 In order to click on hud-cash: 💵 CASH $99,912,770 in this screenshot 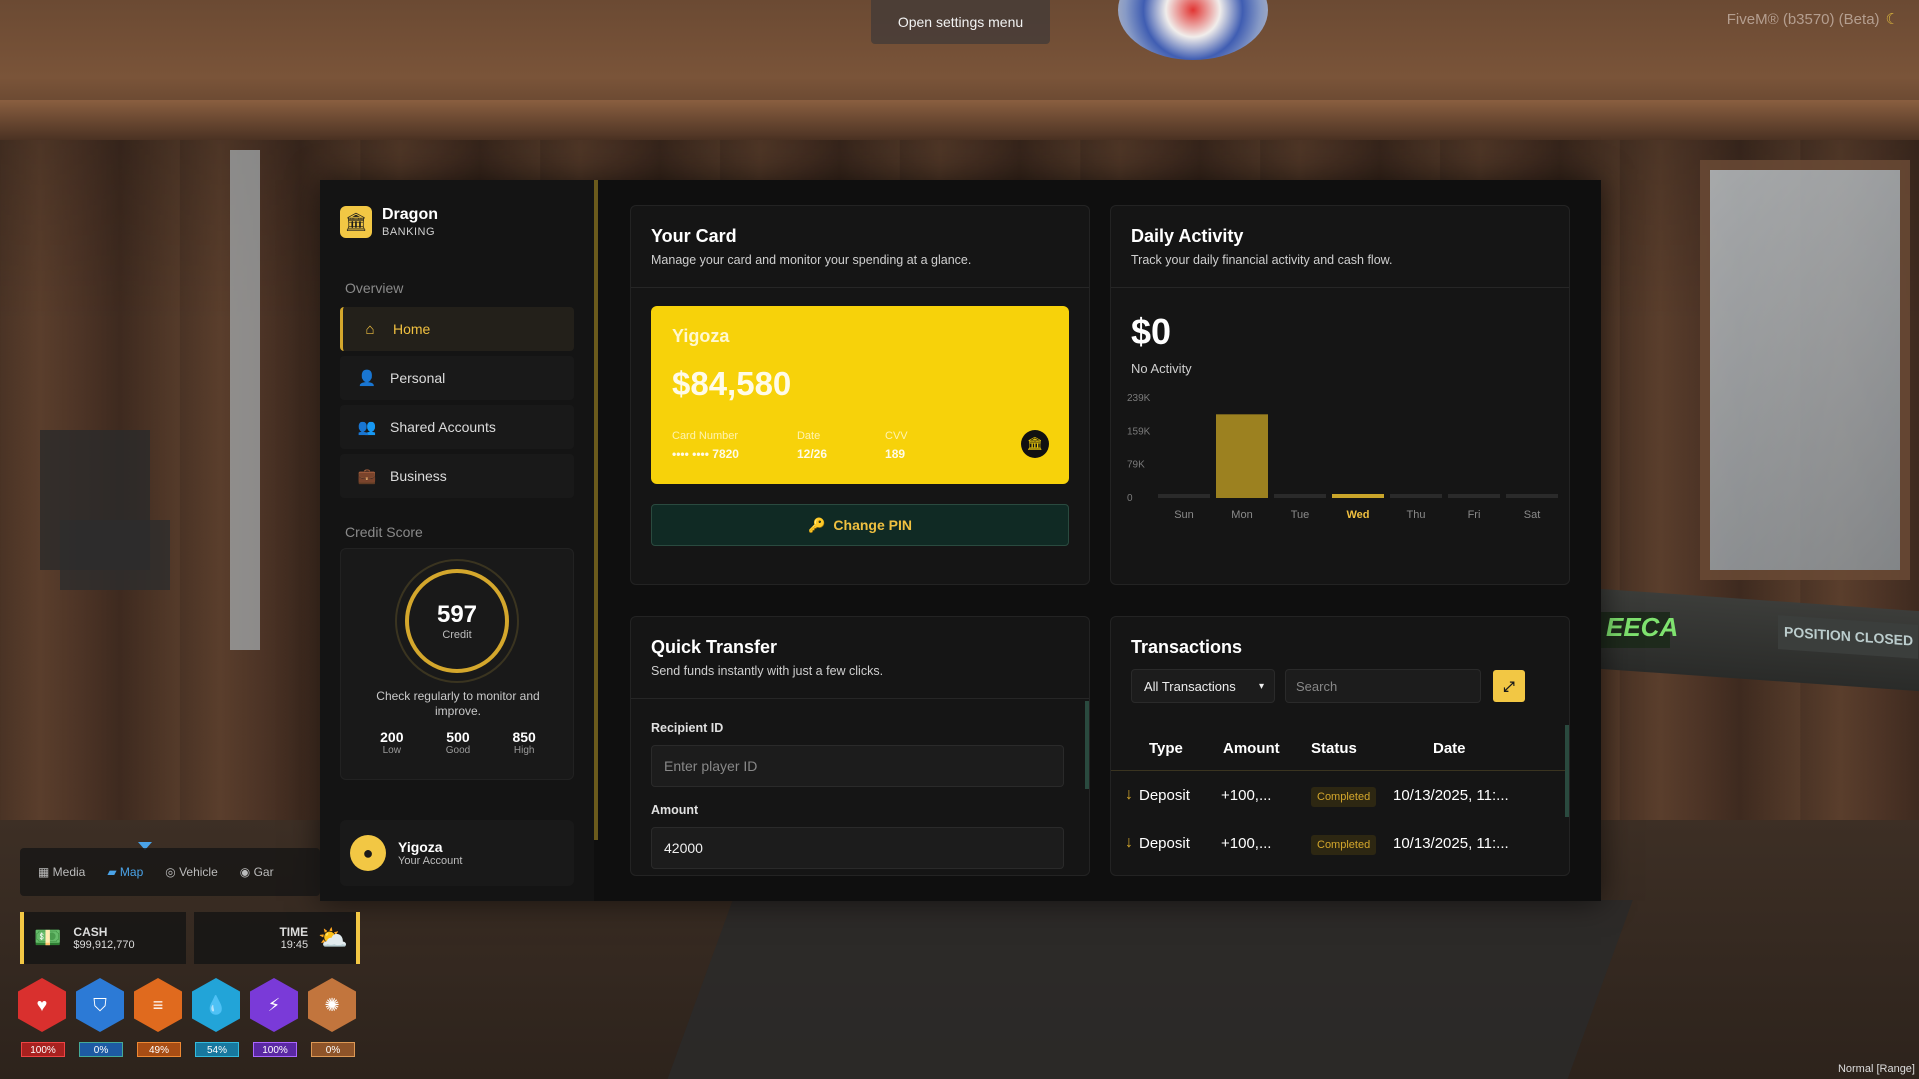, I will do `click(103, 938)`.